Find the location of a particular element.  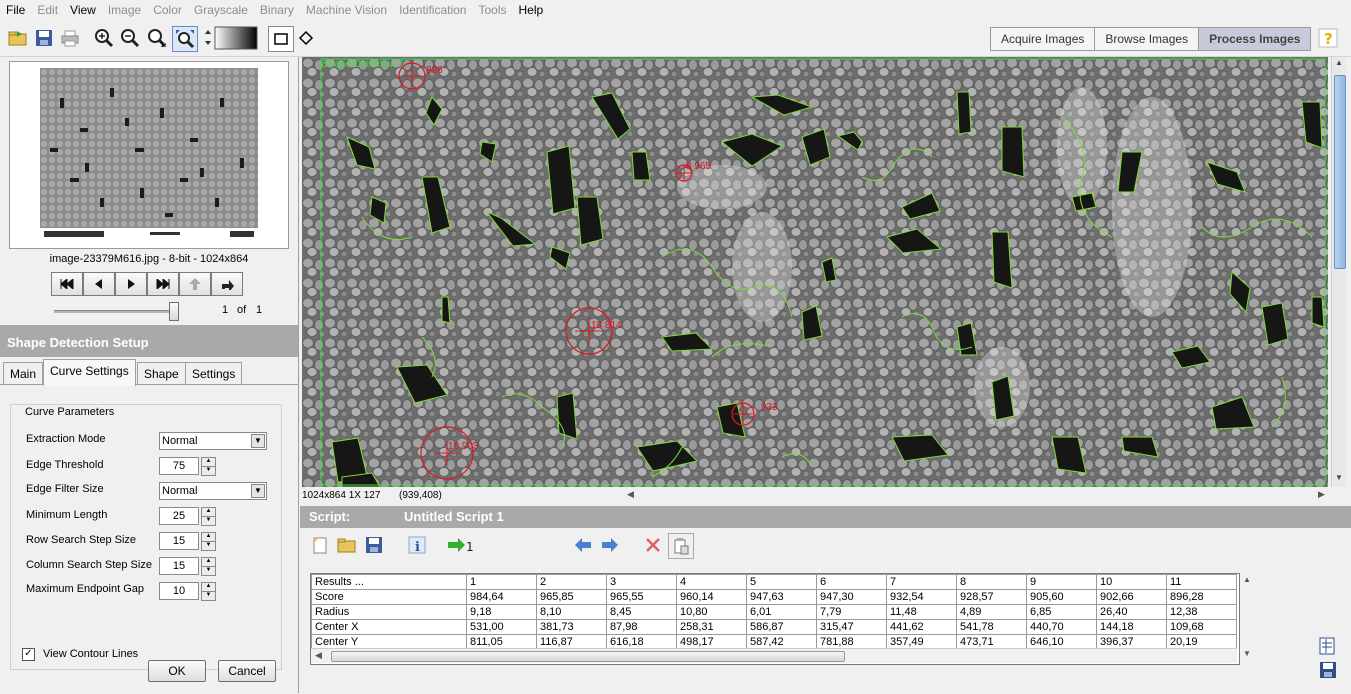

tab-acquire-images: Acquire Images is located at coordinates (1043, 39).